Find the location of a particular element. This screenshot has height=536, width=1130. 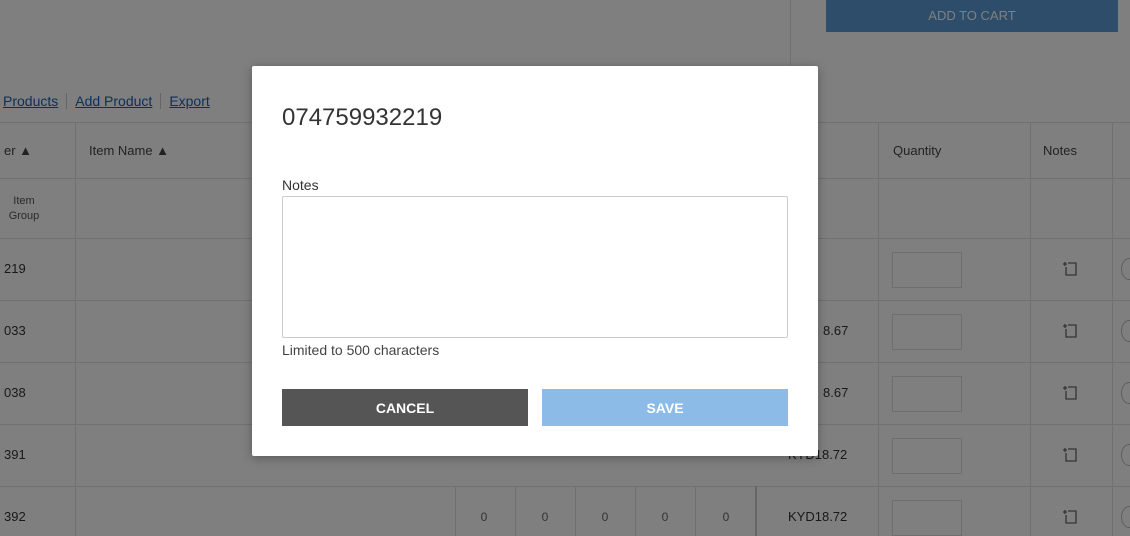

notes-textarea is located at coordinates (535, 267).